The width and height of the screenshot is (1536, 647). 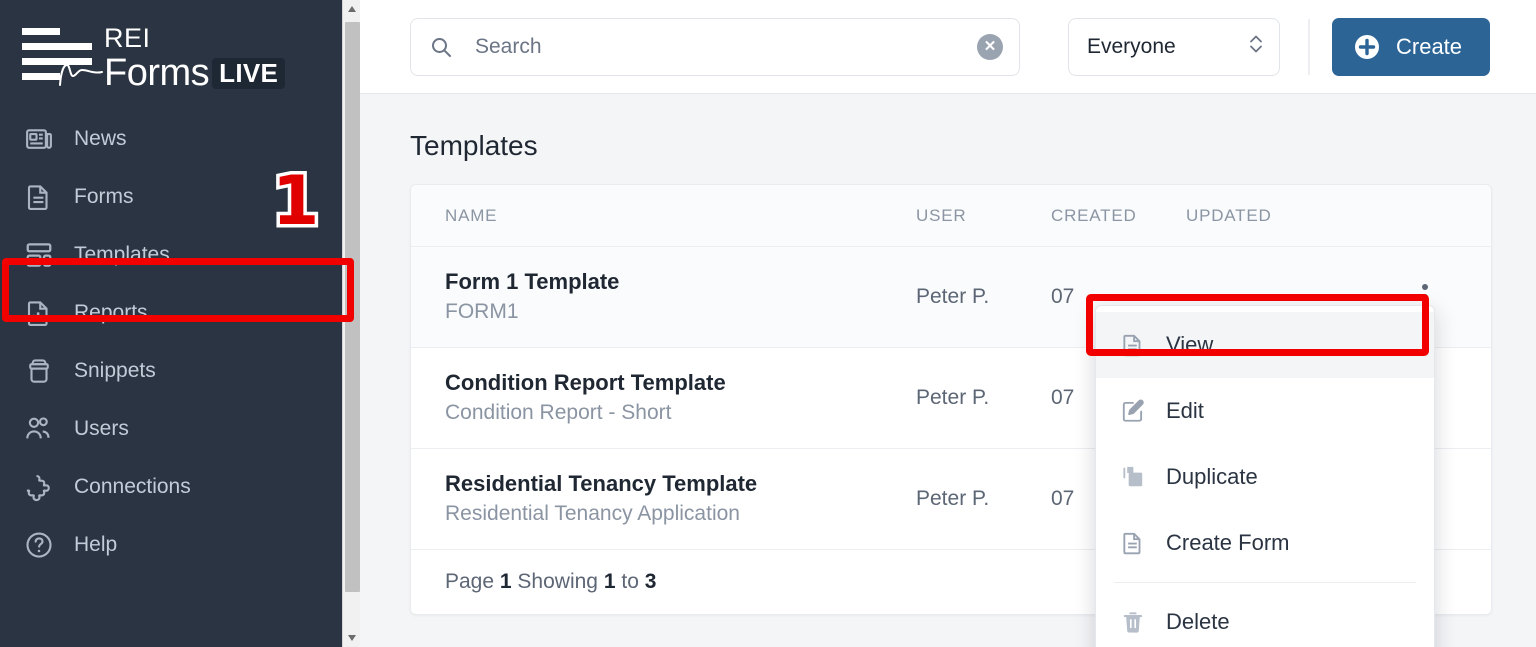 What do you see at coordinates (1265, 582) in the screenshot?
I see `menu-divider` at bounding box center [1265, 582].